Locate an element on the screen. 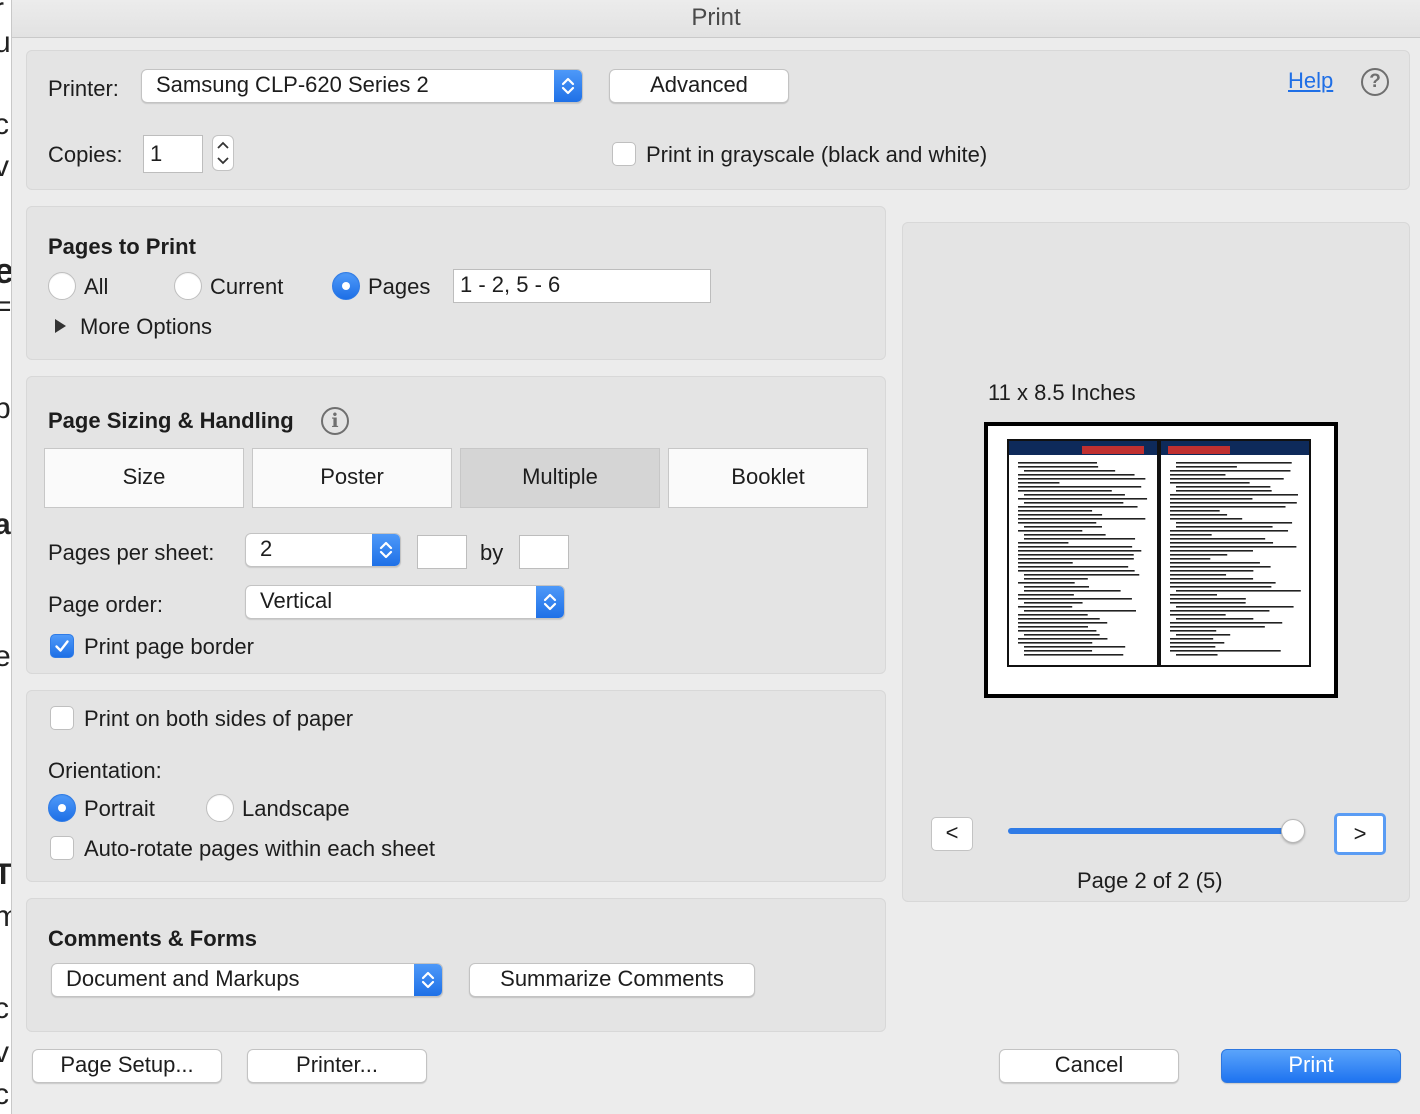 The height and width of the screenshot is (1114, 1420). print-button: Print is located at coordinates (1311, 1066).